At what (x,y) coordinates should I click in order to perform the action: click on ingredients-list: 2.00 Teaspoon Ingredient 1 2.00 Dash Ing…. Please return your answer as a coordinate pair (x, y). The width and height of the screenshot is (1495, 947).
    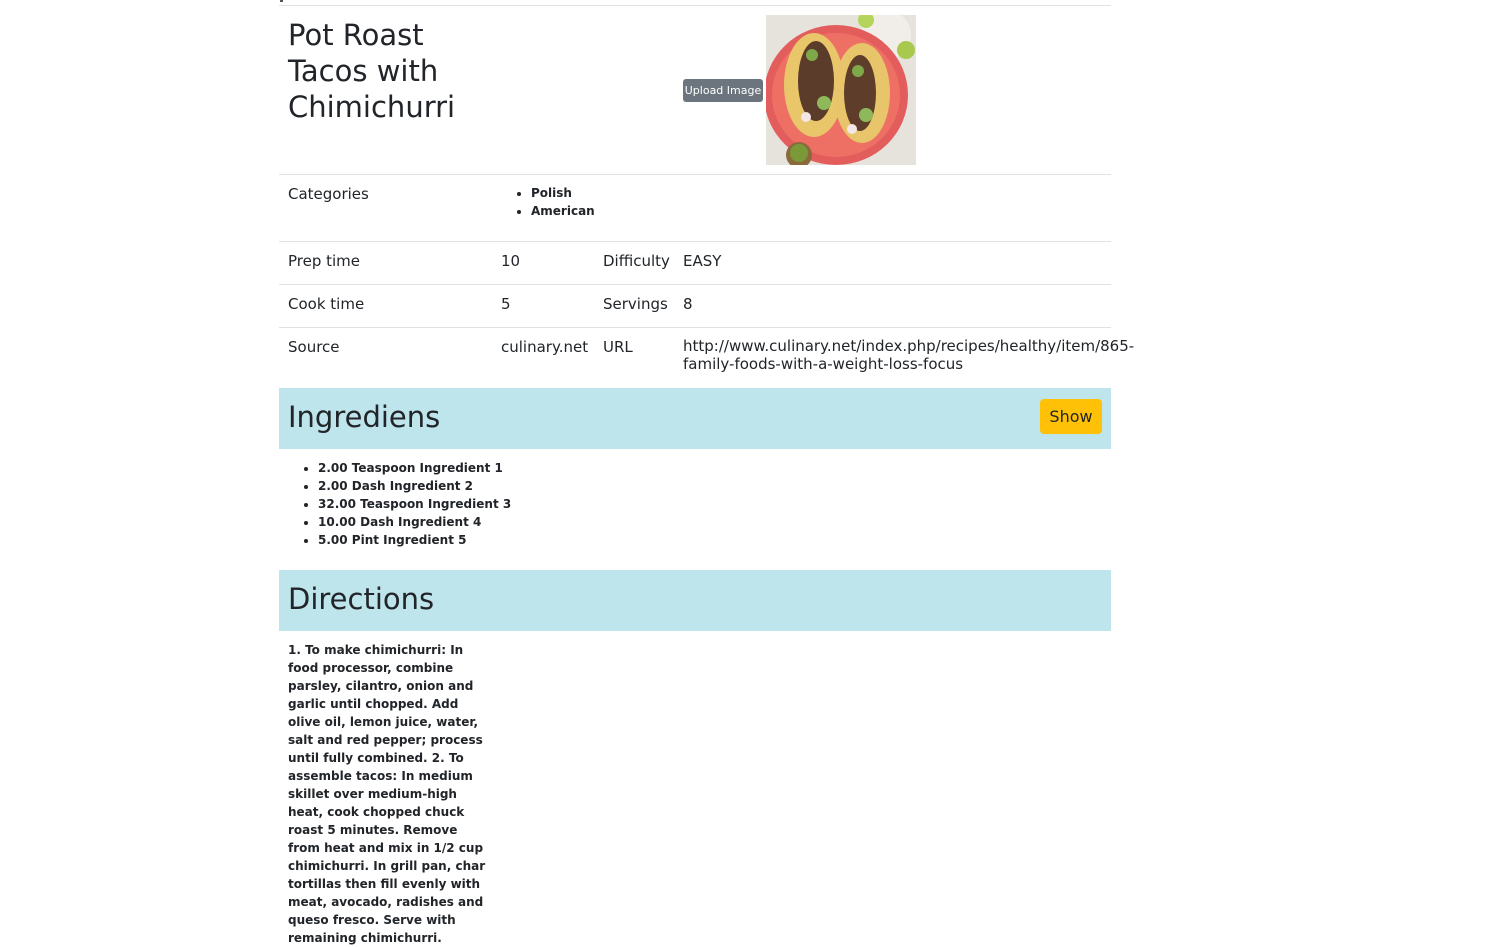
    Looking at the image, I should click on (405, 504).